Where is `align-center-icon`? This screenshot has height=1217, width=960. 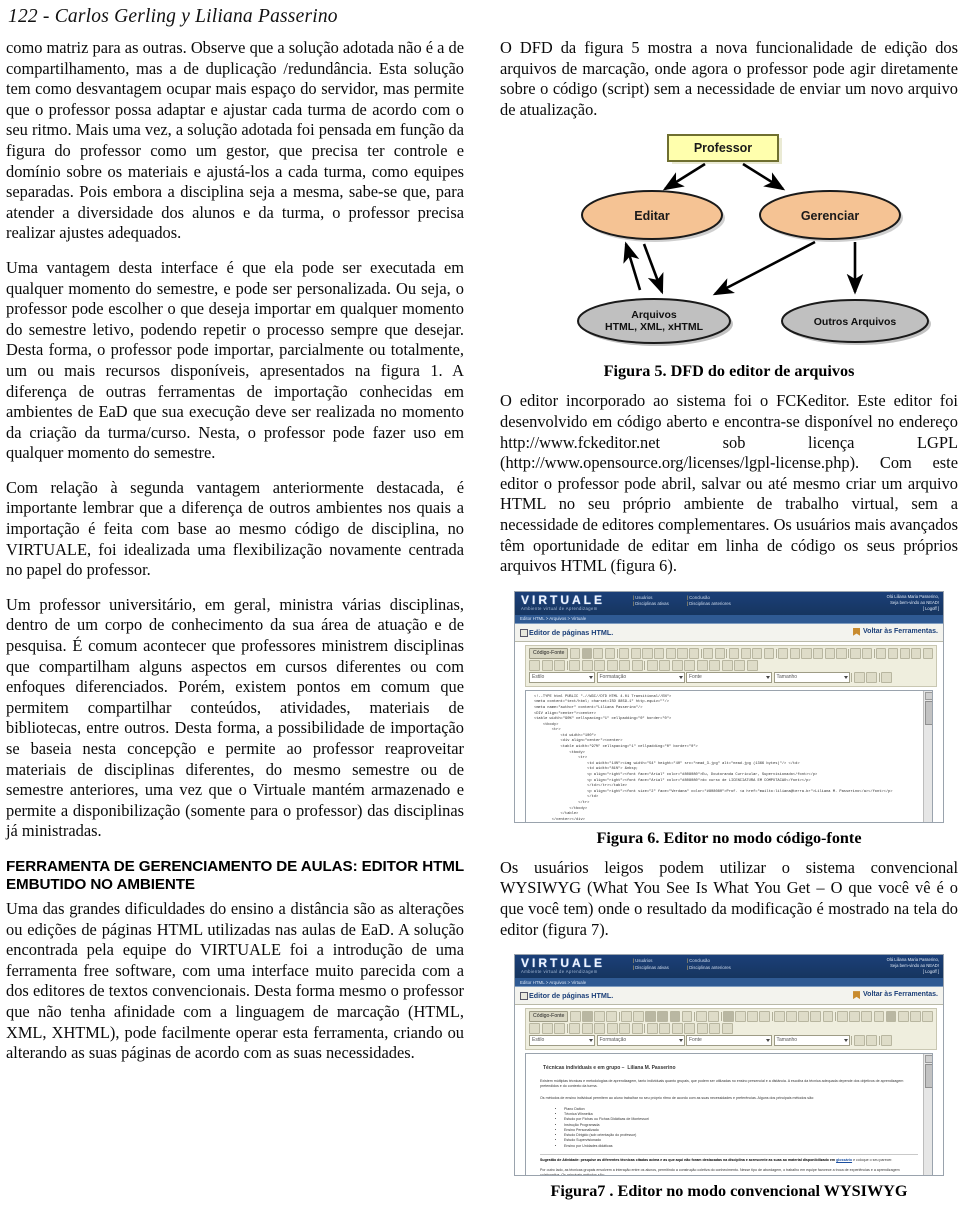
align-center-icon is located at coordinates (916, 653).